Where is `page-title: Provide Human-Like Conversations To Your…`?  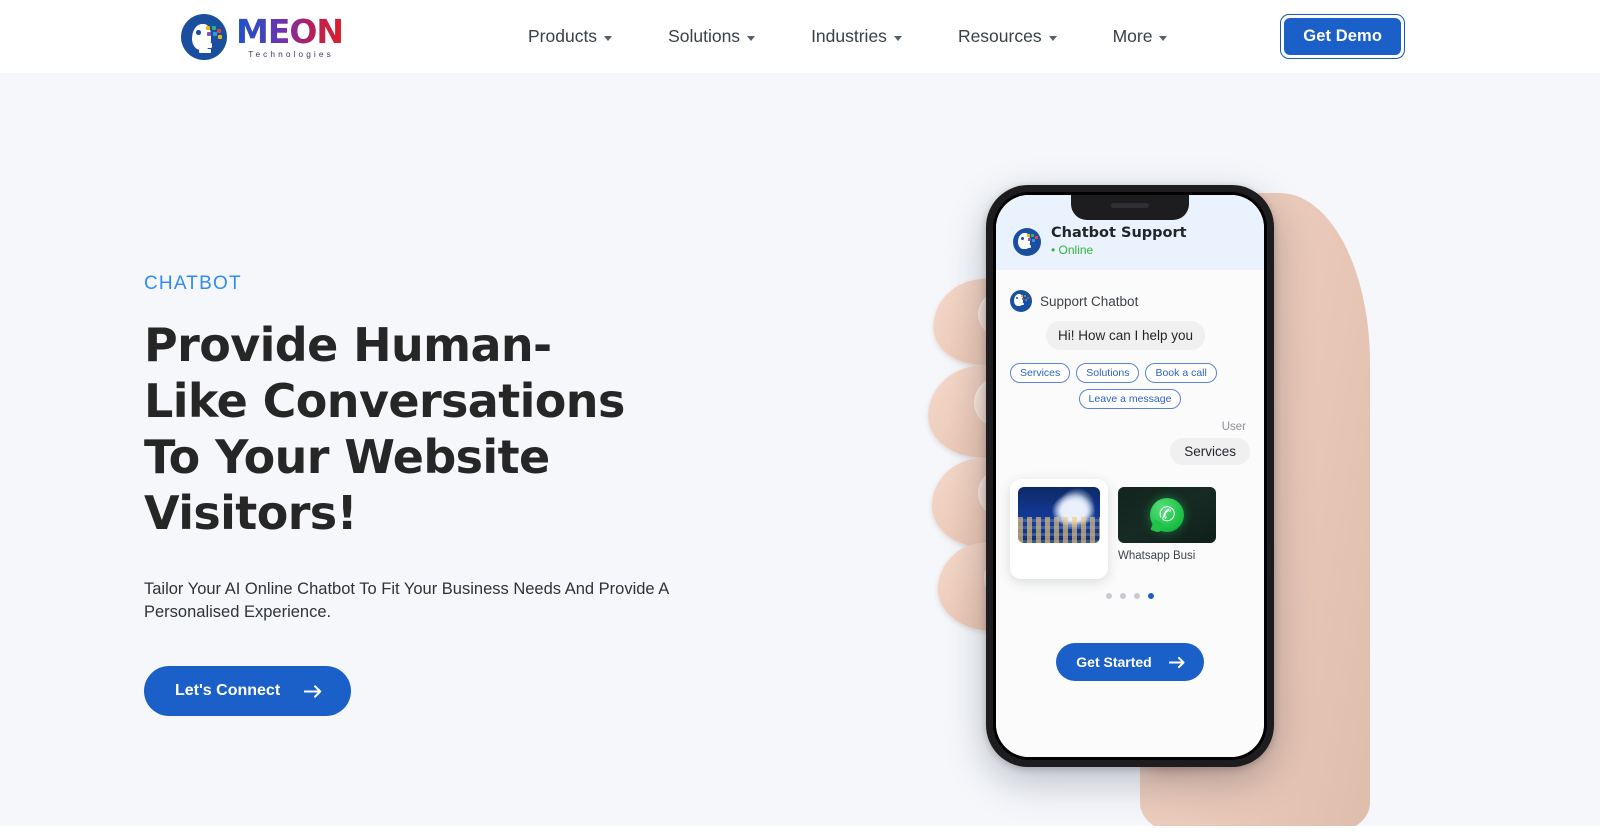 page-title: Provide Human-Like Conversations To Your… is located at coordinates (384, 429).